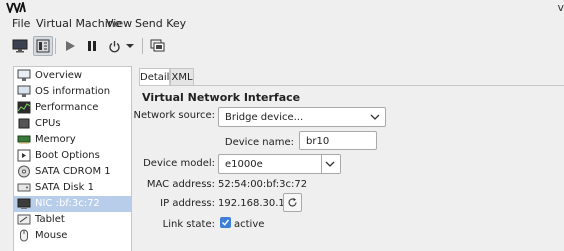 The height and width of the screenshot is (251, 564). What do you see at coordinates (249, 224) in the screenshot?
I see `link-state-value: active` at bounding box center [249, 224].